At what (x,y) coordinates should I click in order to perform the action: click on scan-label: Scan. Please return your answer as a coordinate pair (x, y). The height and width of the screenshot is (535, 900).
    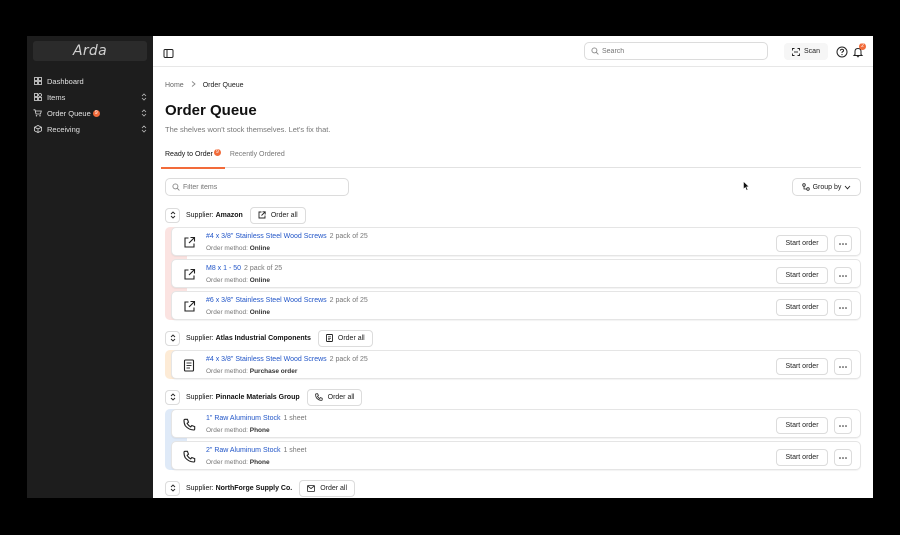
    Looking at the image, I should click on (812, 51).